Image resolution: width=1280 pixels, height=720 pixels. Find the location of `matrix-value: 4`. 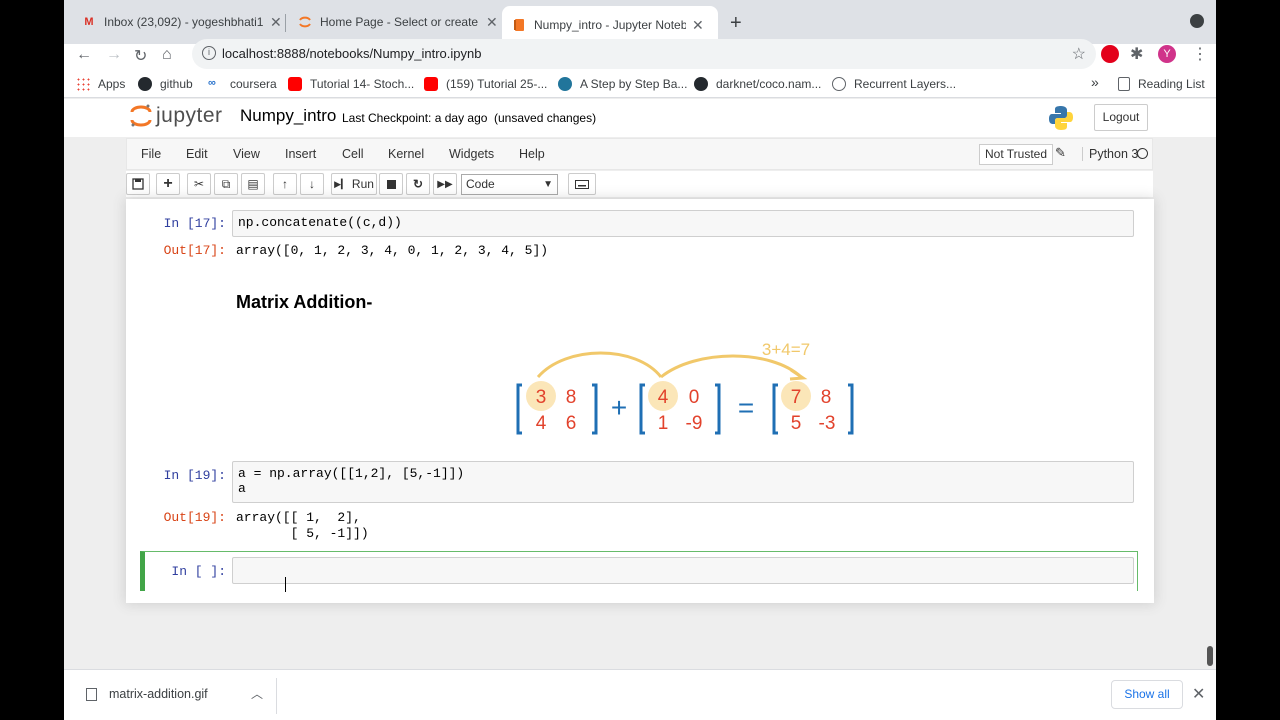

matrix-value: 4 is located at coordinates (663, 397).